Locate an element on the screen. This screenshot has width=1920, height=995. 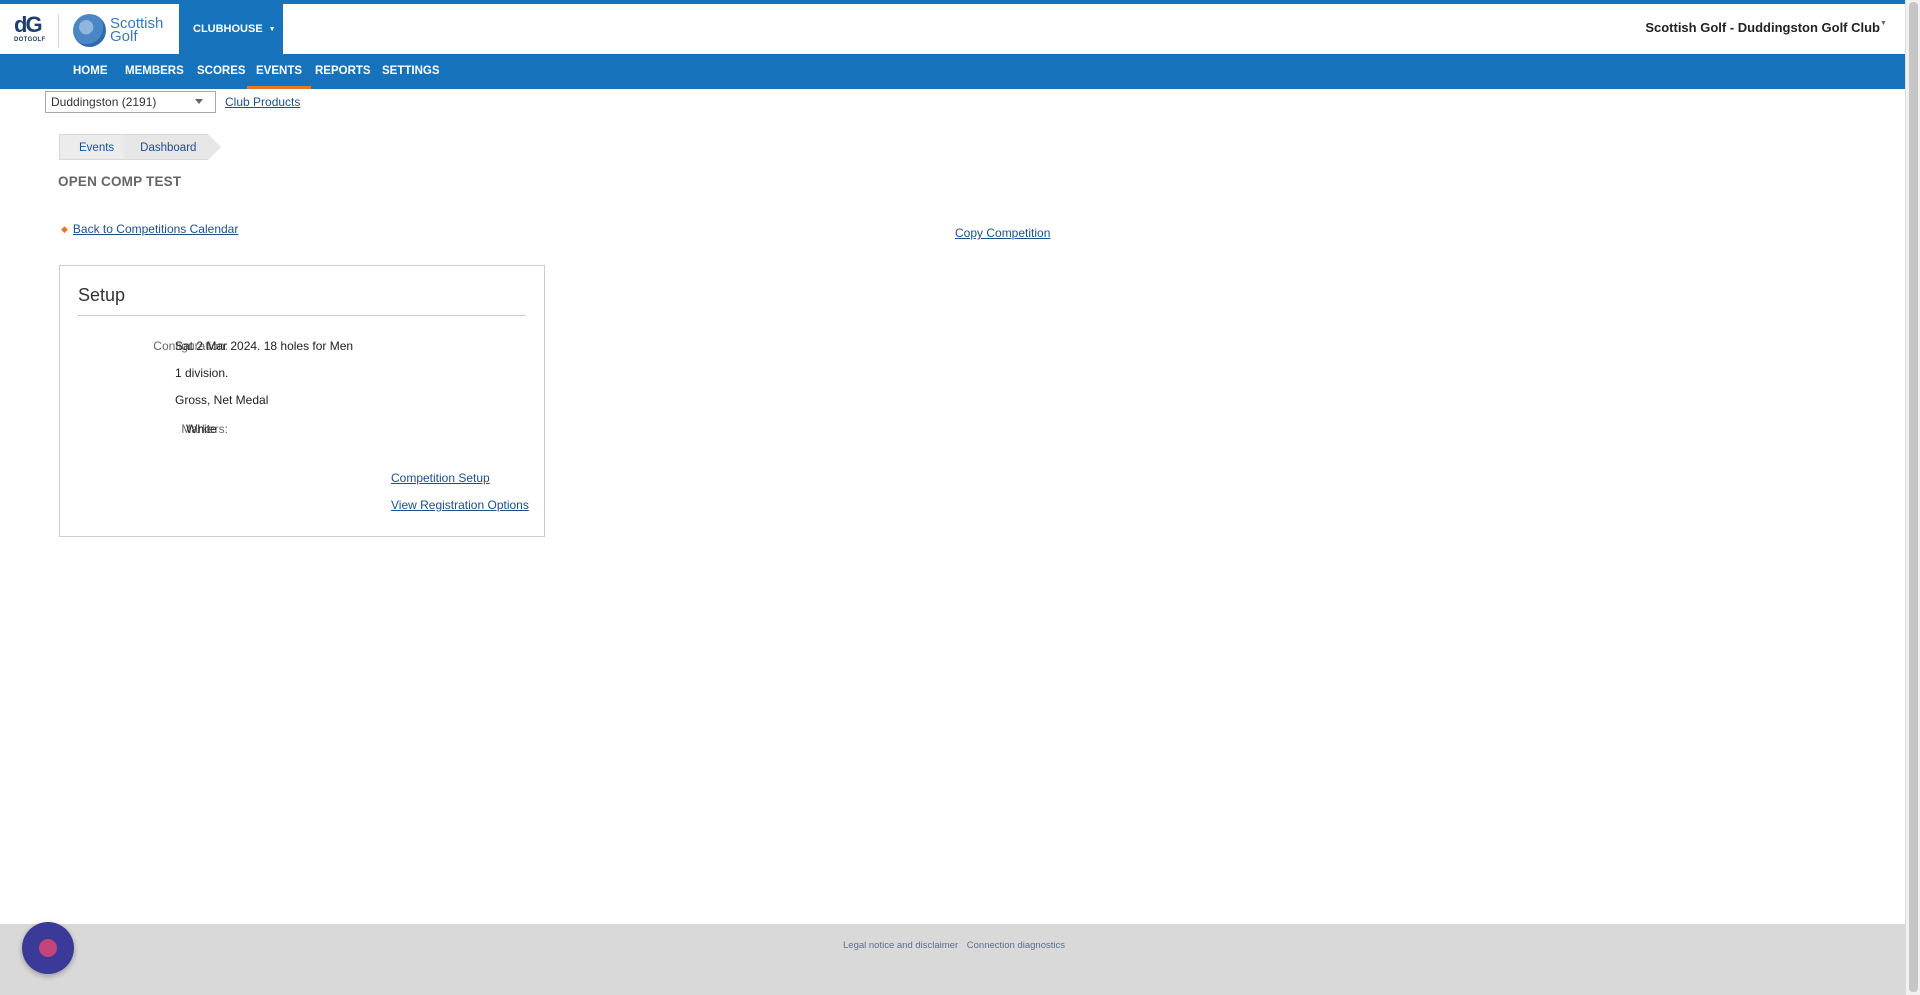
competition-setup-link: Competition Setup is located at coordinates (440, 478).